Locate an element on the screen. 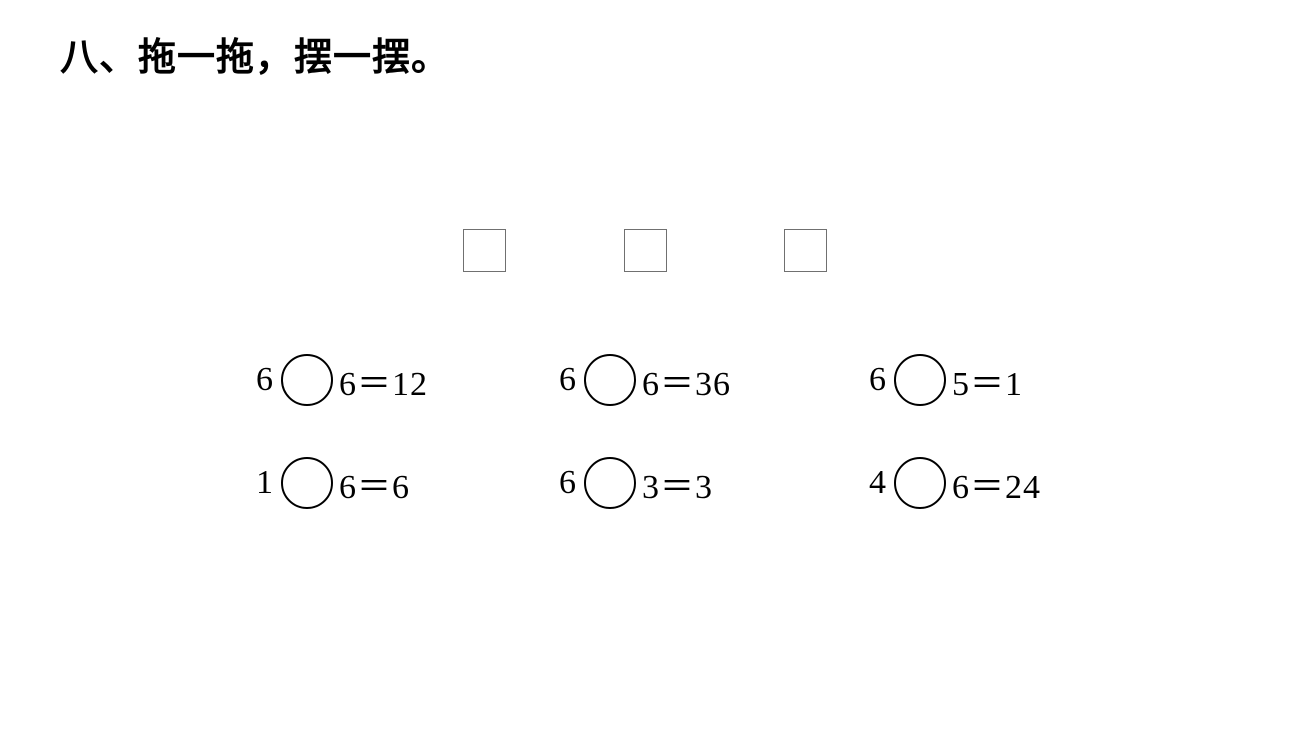  equation-4: 1 6＝6 is located at coordinates (333, 483).